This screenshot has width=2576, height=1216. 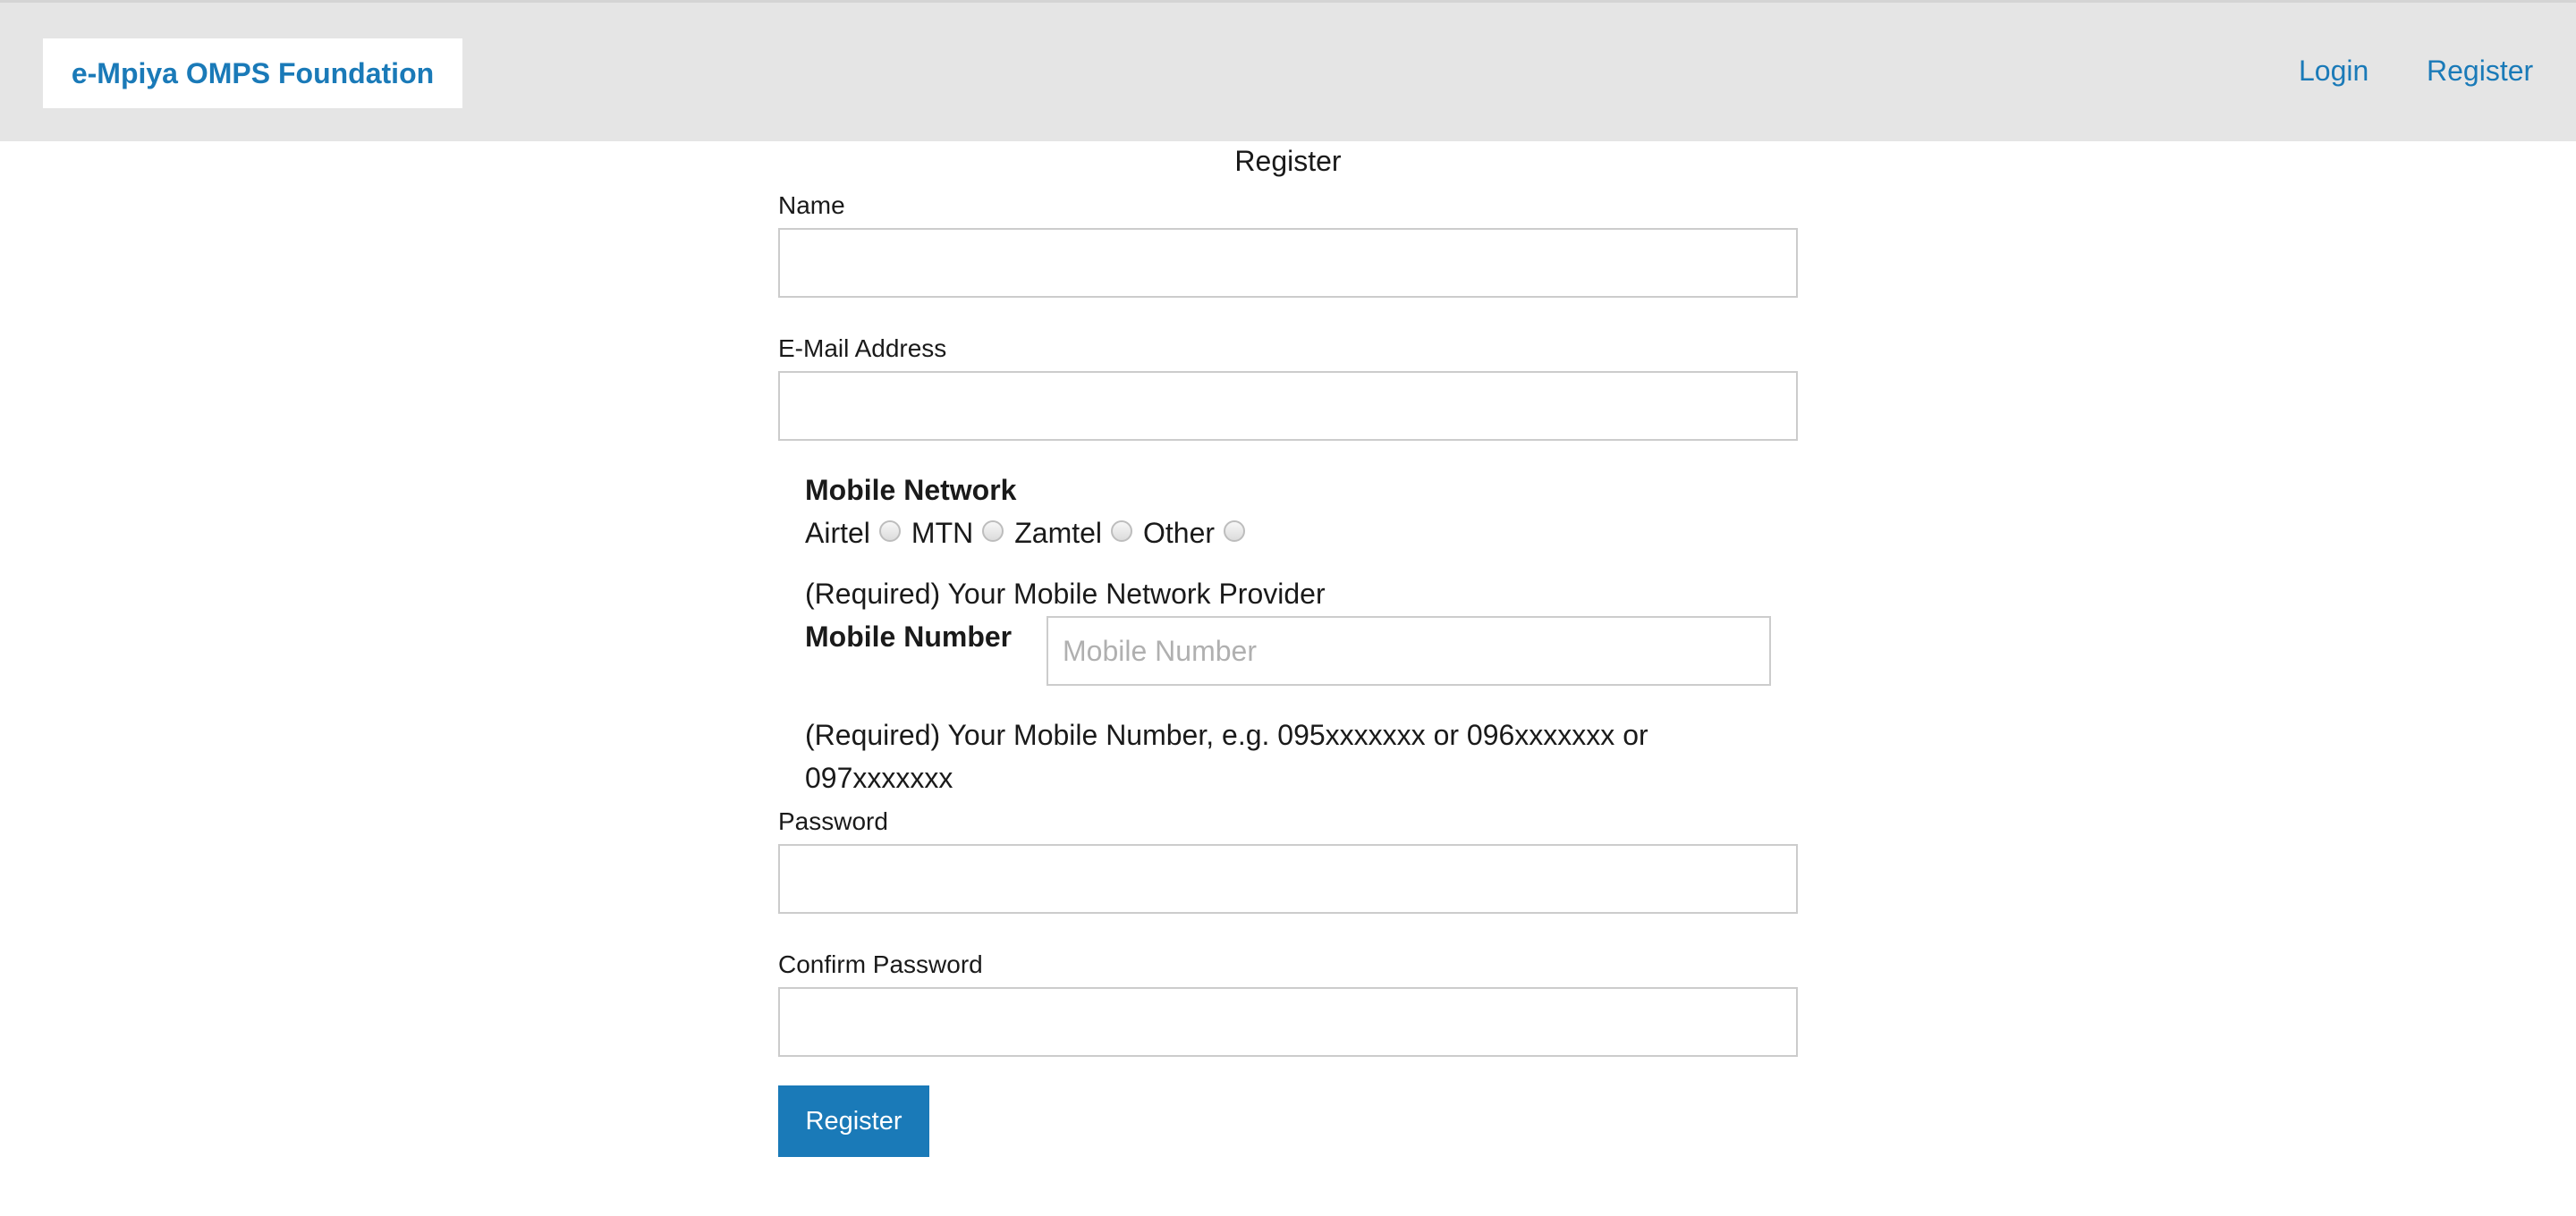 What do you see at coordinates (1288, 406) in the screenshot?
I see `email-input` at bounding box center [1288, 406].